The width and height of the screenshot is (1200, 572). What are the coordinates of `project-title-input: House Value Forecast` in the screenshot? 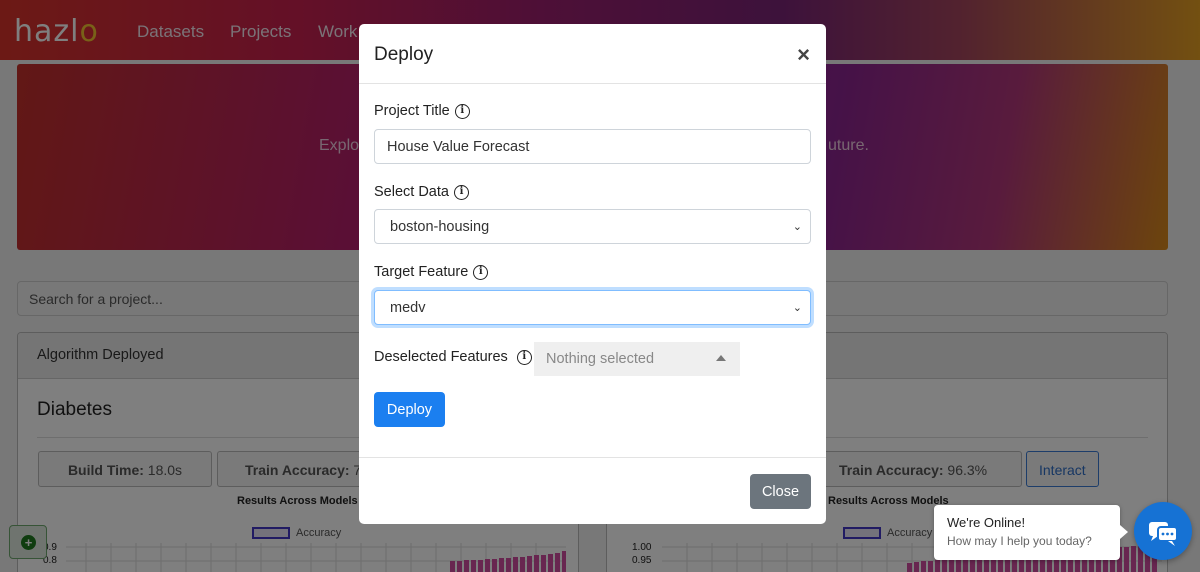 It's located at (592, 146).